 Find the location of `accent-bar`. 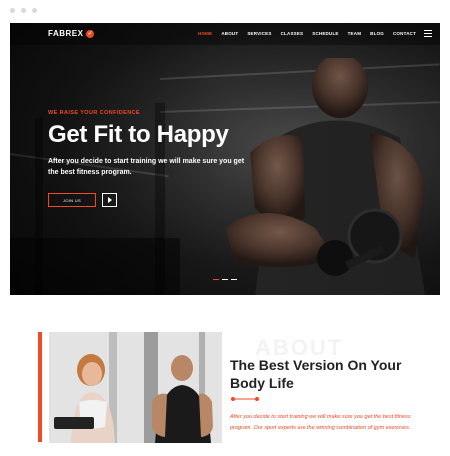

accent-bar is located at coordinates (40, 387).